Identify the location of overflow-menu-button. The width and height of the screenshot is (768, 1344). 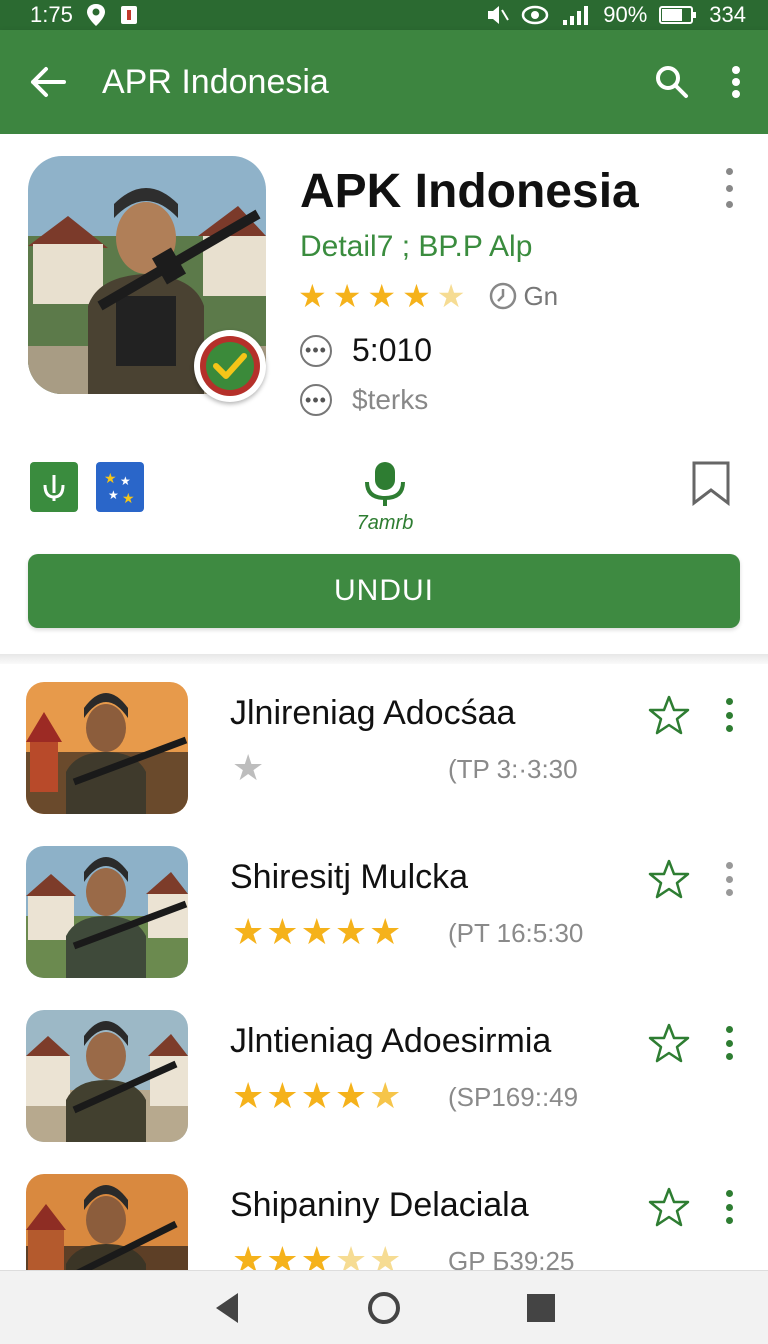
(736, 82).